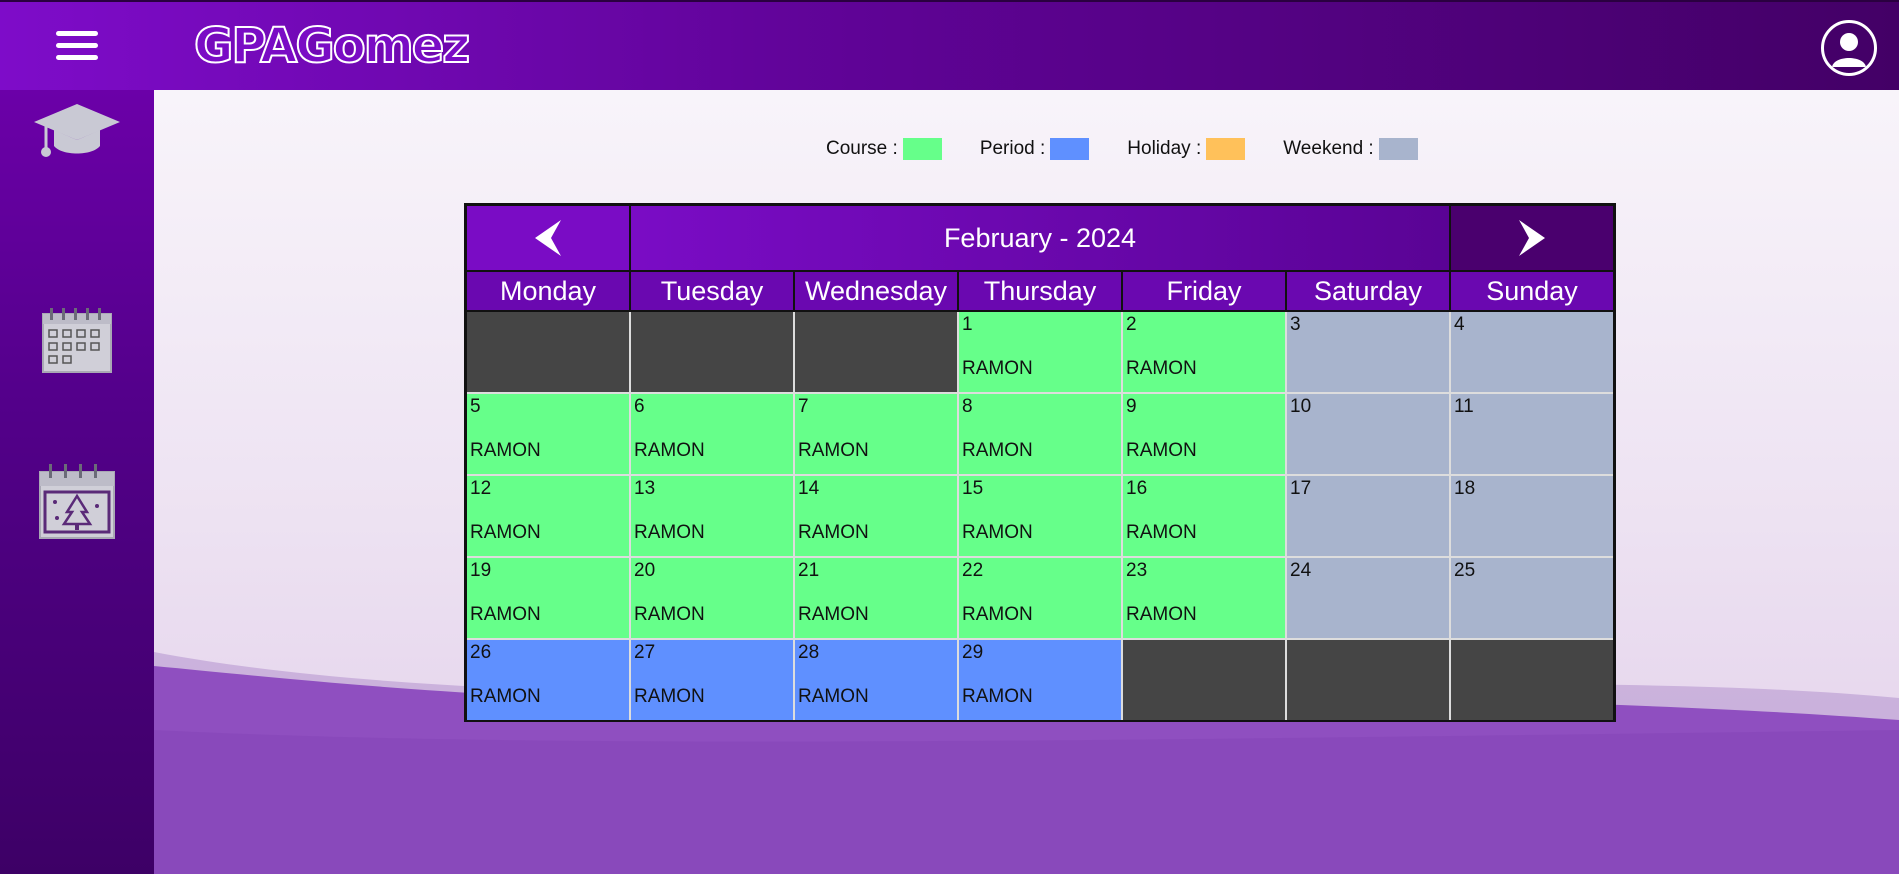 The width and height of the screenshot is (1899, 874). Describe the element at coordinates (1368, 291) in the screenshot. I see `weekday-saturday: Saturday` at that location.